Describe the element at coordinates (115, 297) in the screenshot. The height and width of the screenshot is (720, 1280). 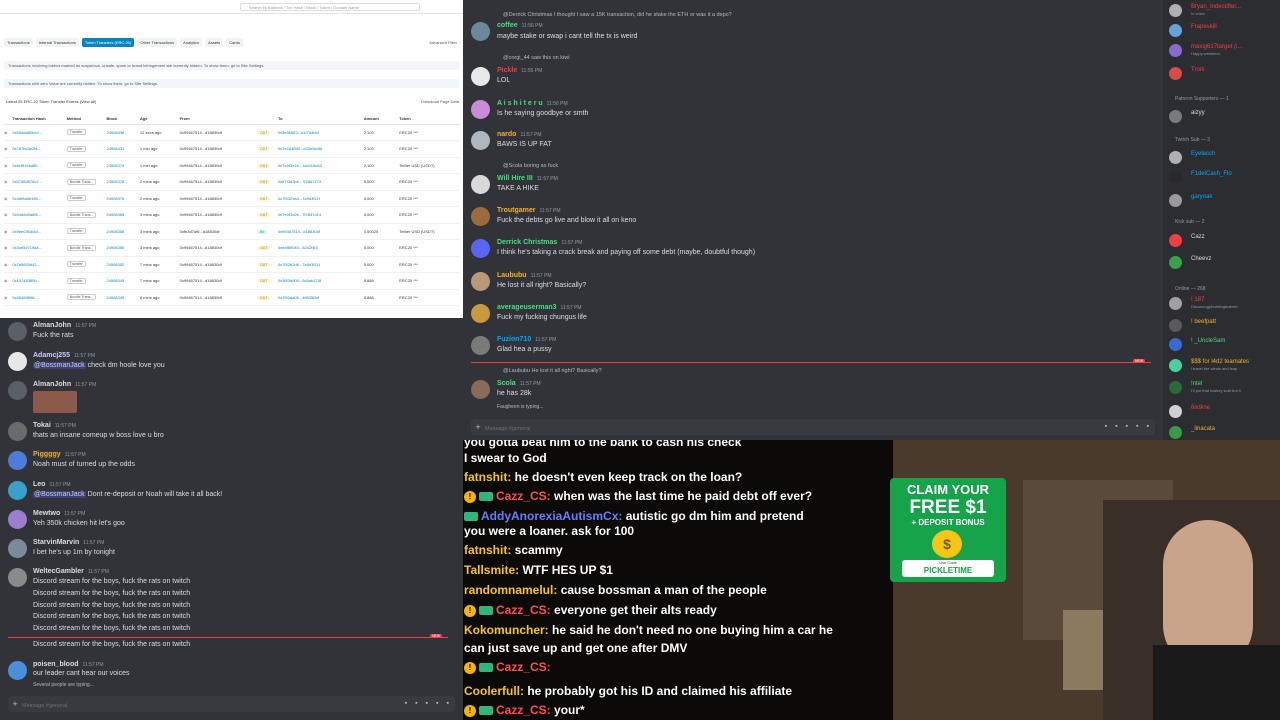
I see `cell-value: 24908345` at that location.